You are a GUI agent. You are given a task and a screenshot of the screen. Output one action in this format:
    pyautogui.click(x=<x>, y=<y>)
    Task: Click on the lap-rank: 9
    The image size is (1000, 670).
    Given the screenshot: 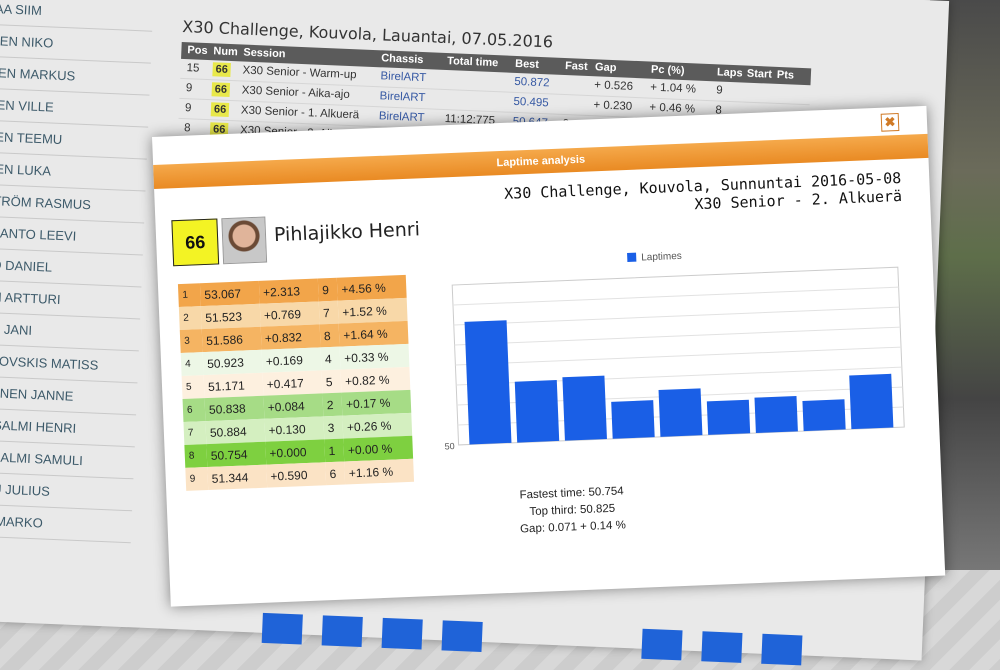 What is the action you would take?
    pyautogui.click(x=325, y=289)
    